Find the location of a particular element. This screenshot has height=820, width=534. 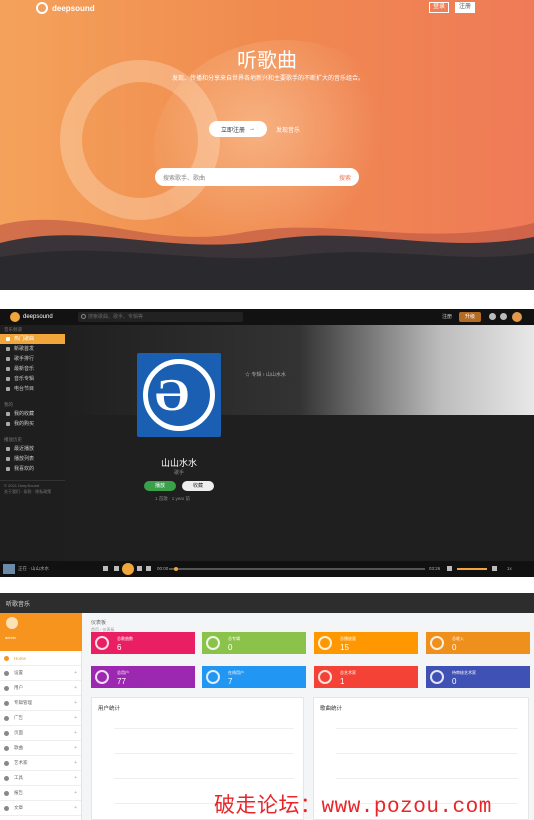

favorite-button: 收藏 is located at coordinates (198, 486).